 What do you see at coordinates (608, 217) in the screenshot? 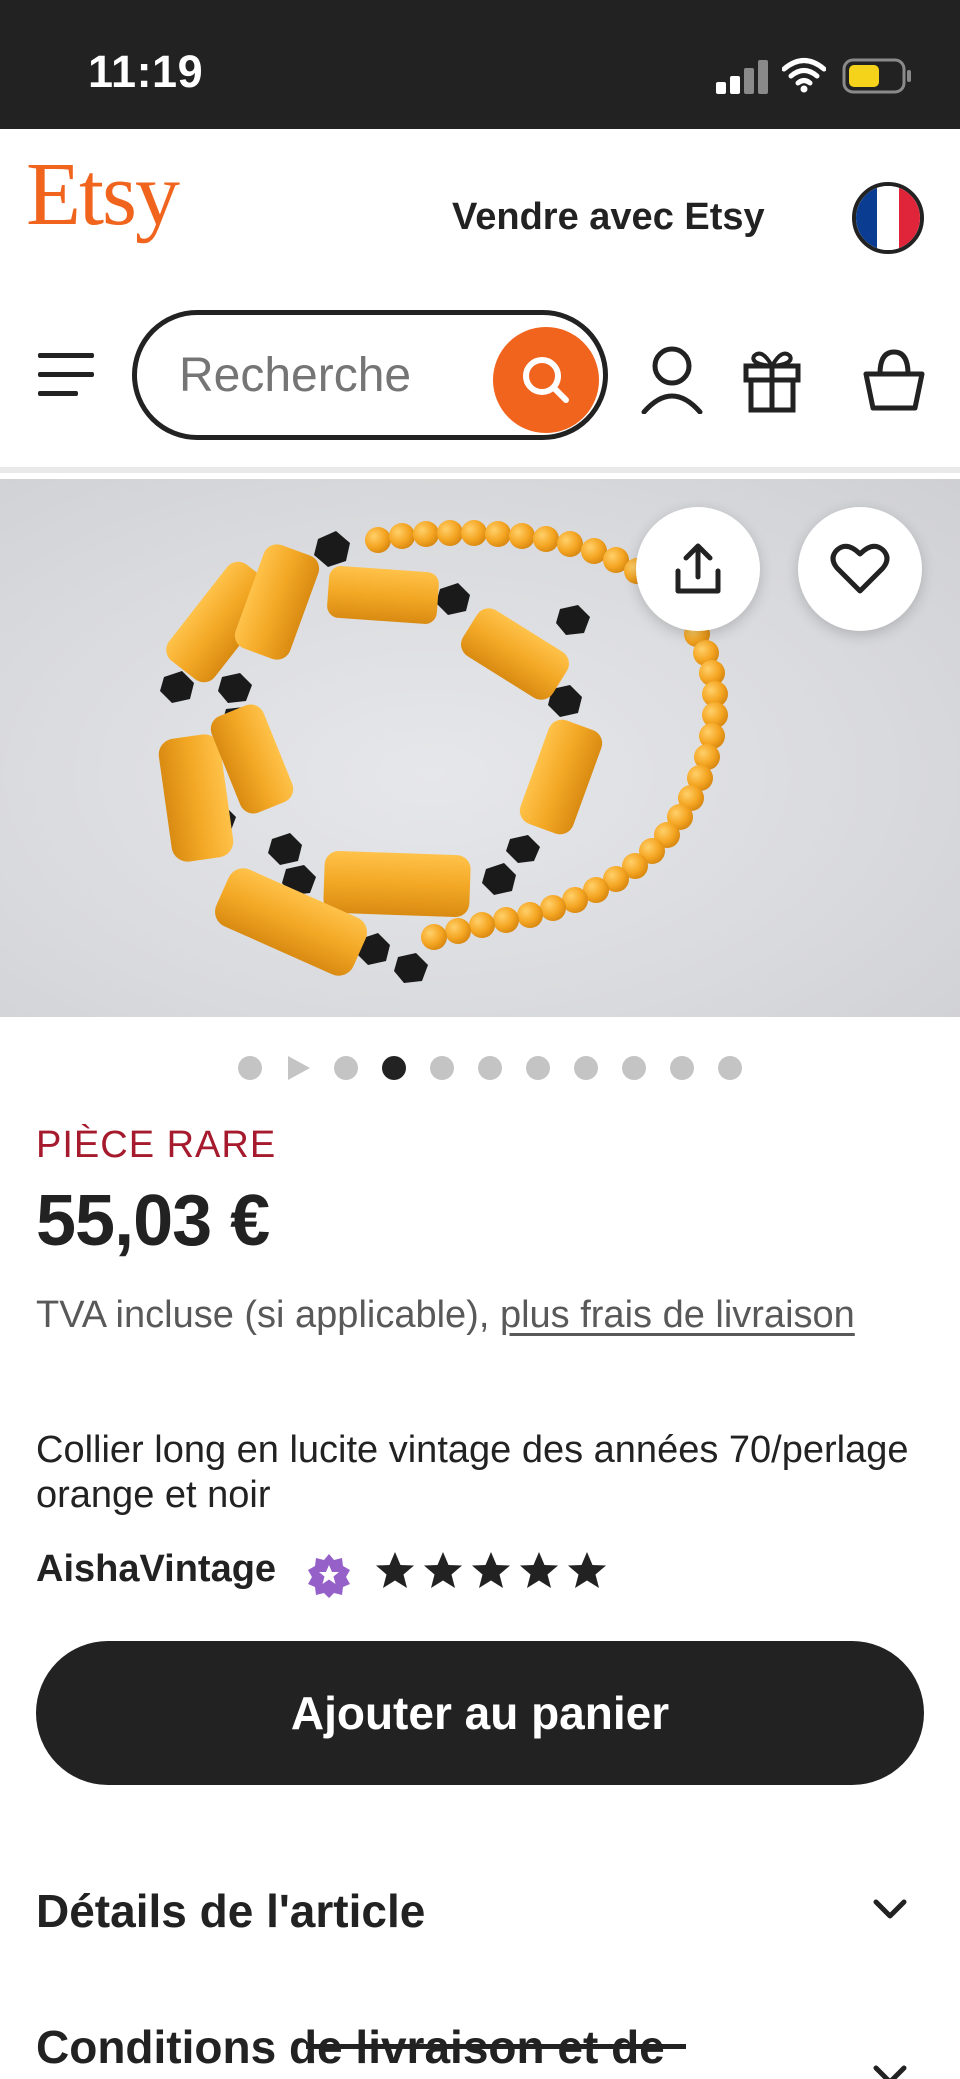
I see `sell-with-etsy-link: Vendre avec Etsy` at bounding box center [608, 217].